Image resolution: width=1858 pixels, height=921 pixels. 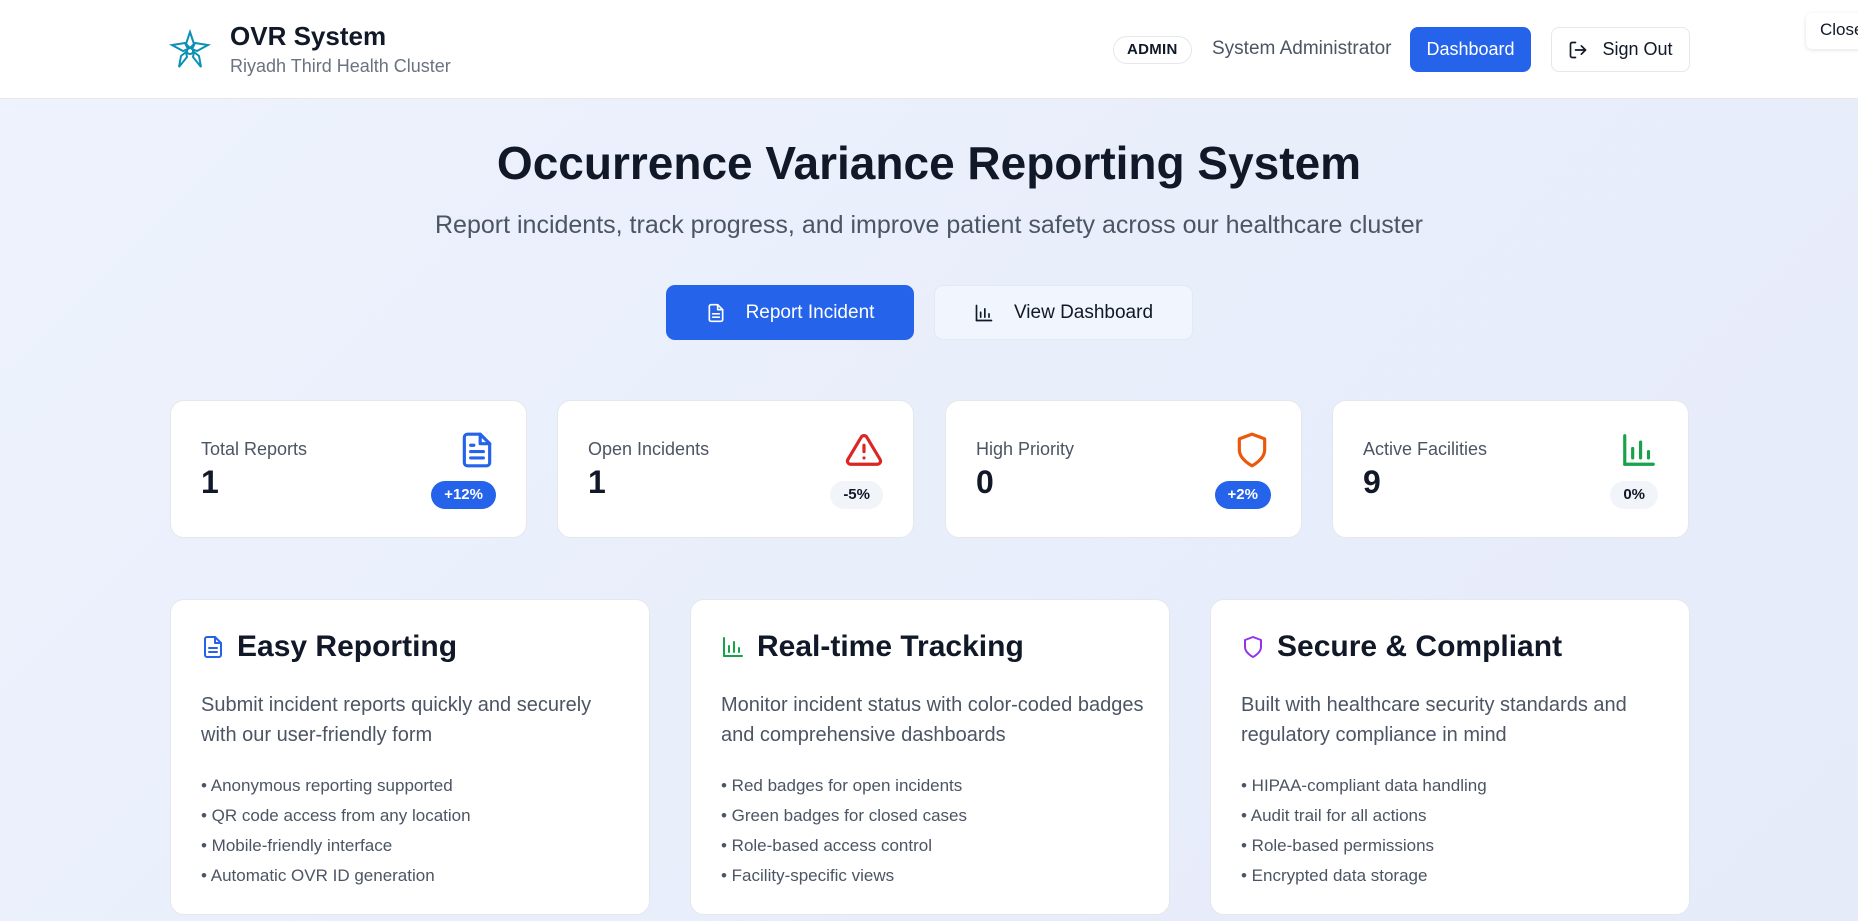 What do you see at coordinates (1025, 449) in the screenshot?
I see `stat-label: High Priority` at bounding box center [1025, 449].